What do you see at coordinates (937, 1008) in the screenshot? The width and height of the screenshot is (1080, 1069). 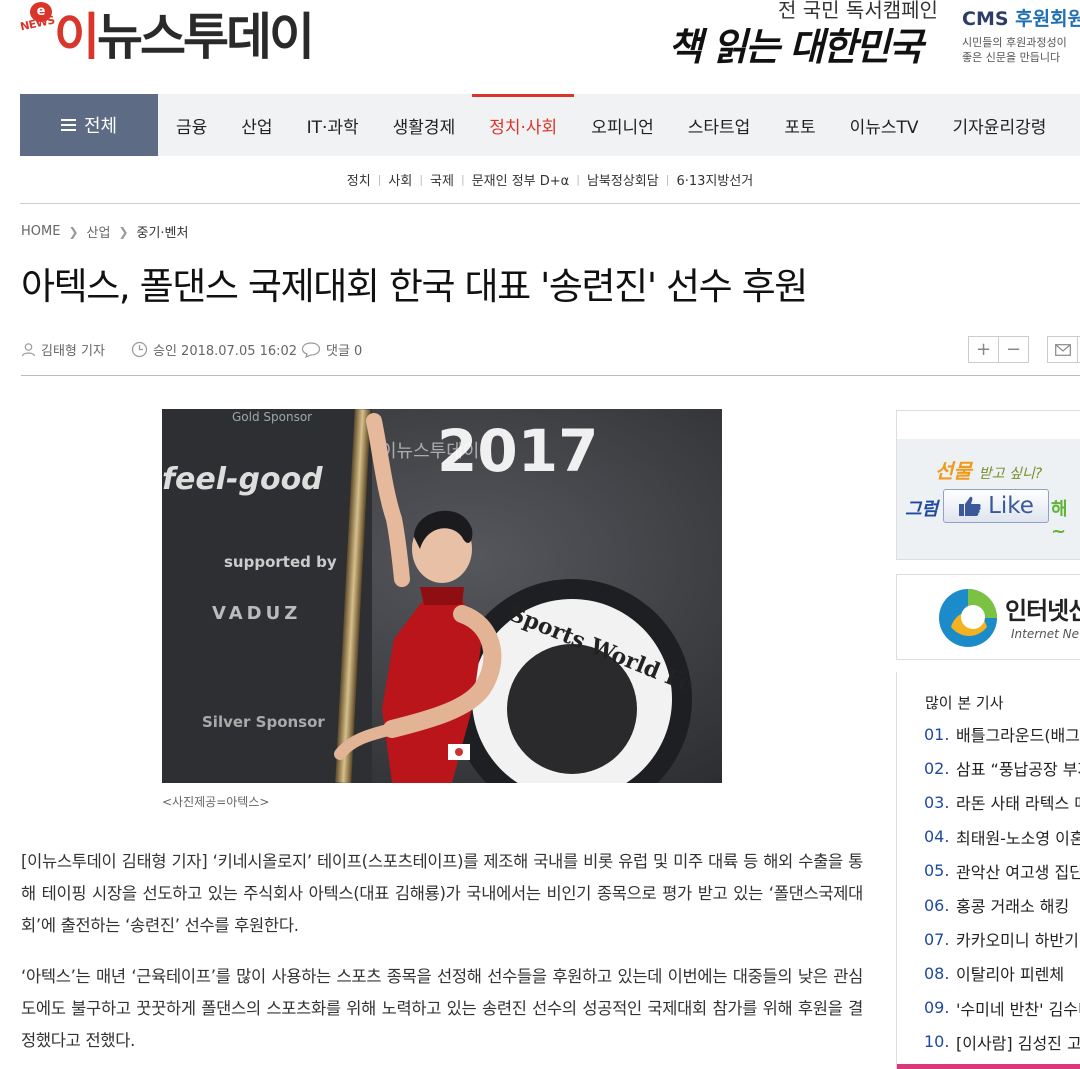 I see `popular-item-rank: 09.` at bounding box center [937, 1008].